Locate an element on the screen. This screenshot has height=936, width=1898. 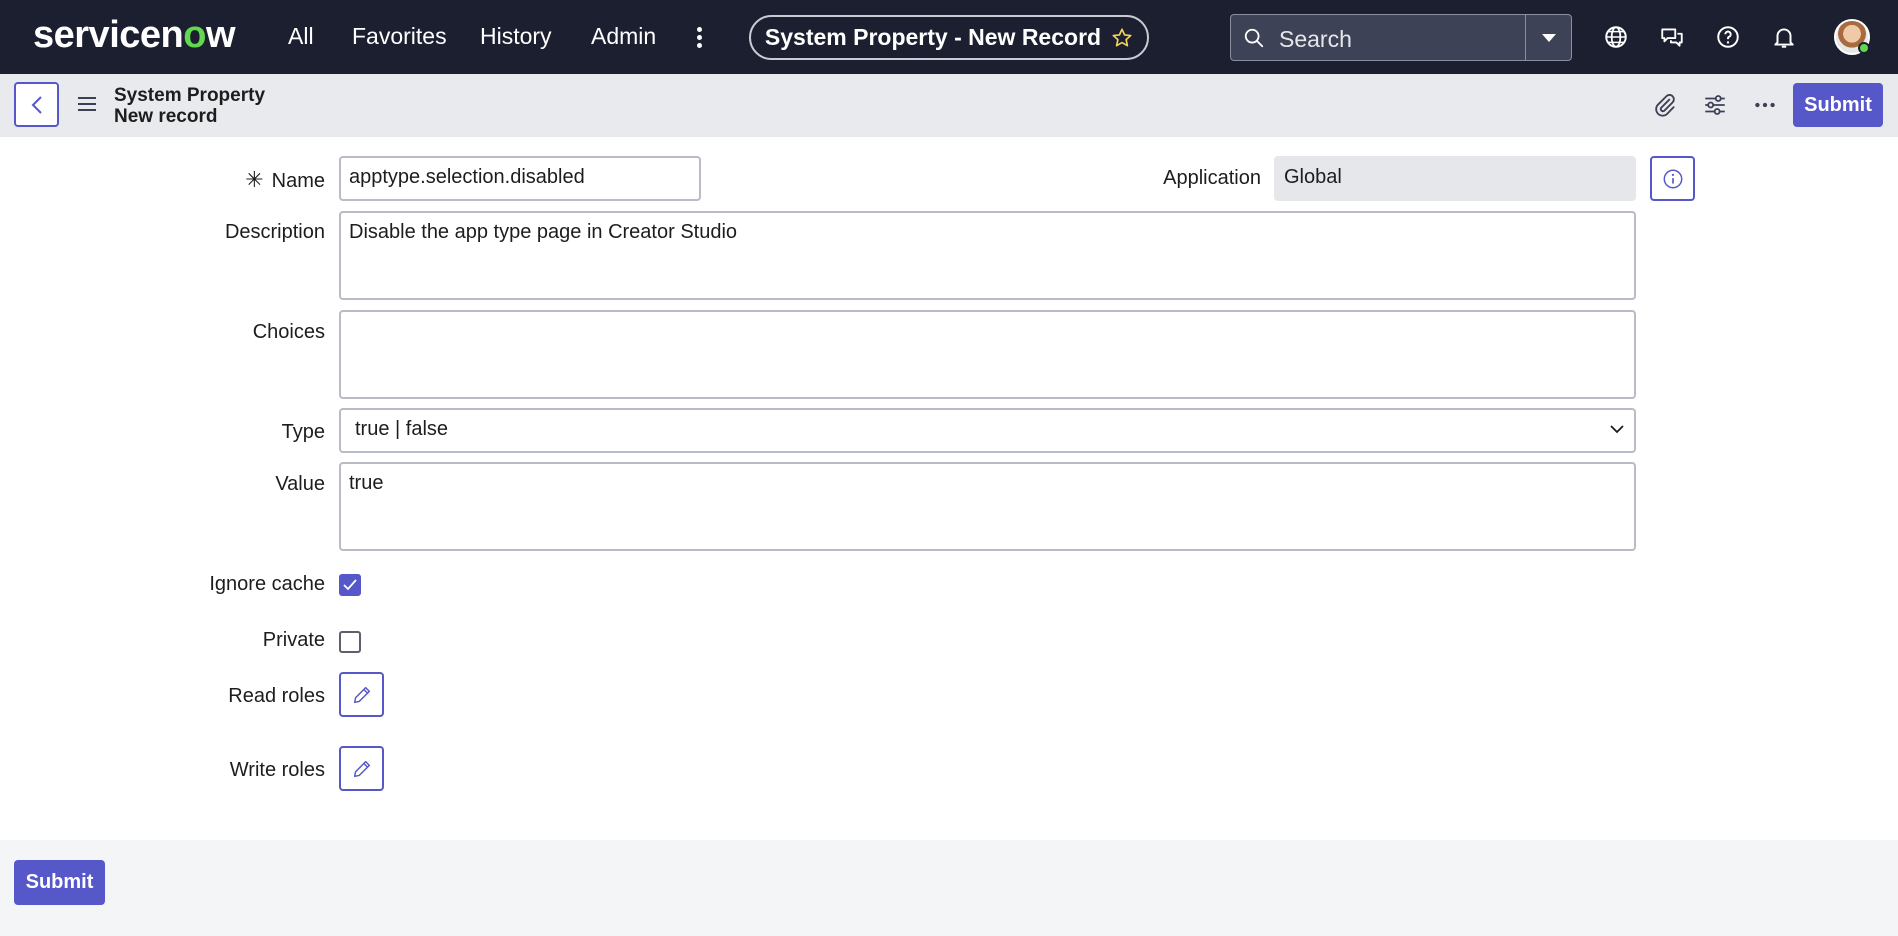
online-status-icon is located at coordinates (1864, 48).